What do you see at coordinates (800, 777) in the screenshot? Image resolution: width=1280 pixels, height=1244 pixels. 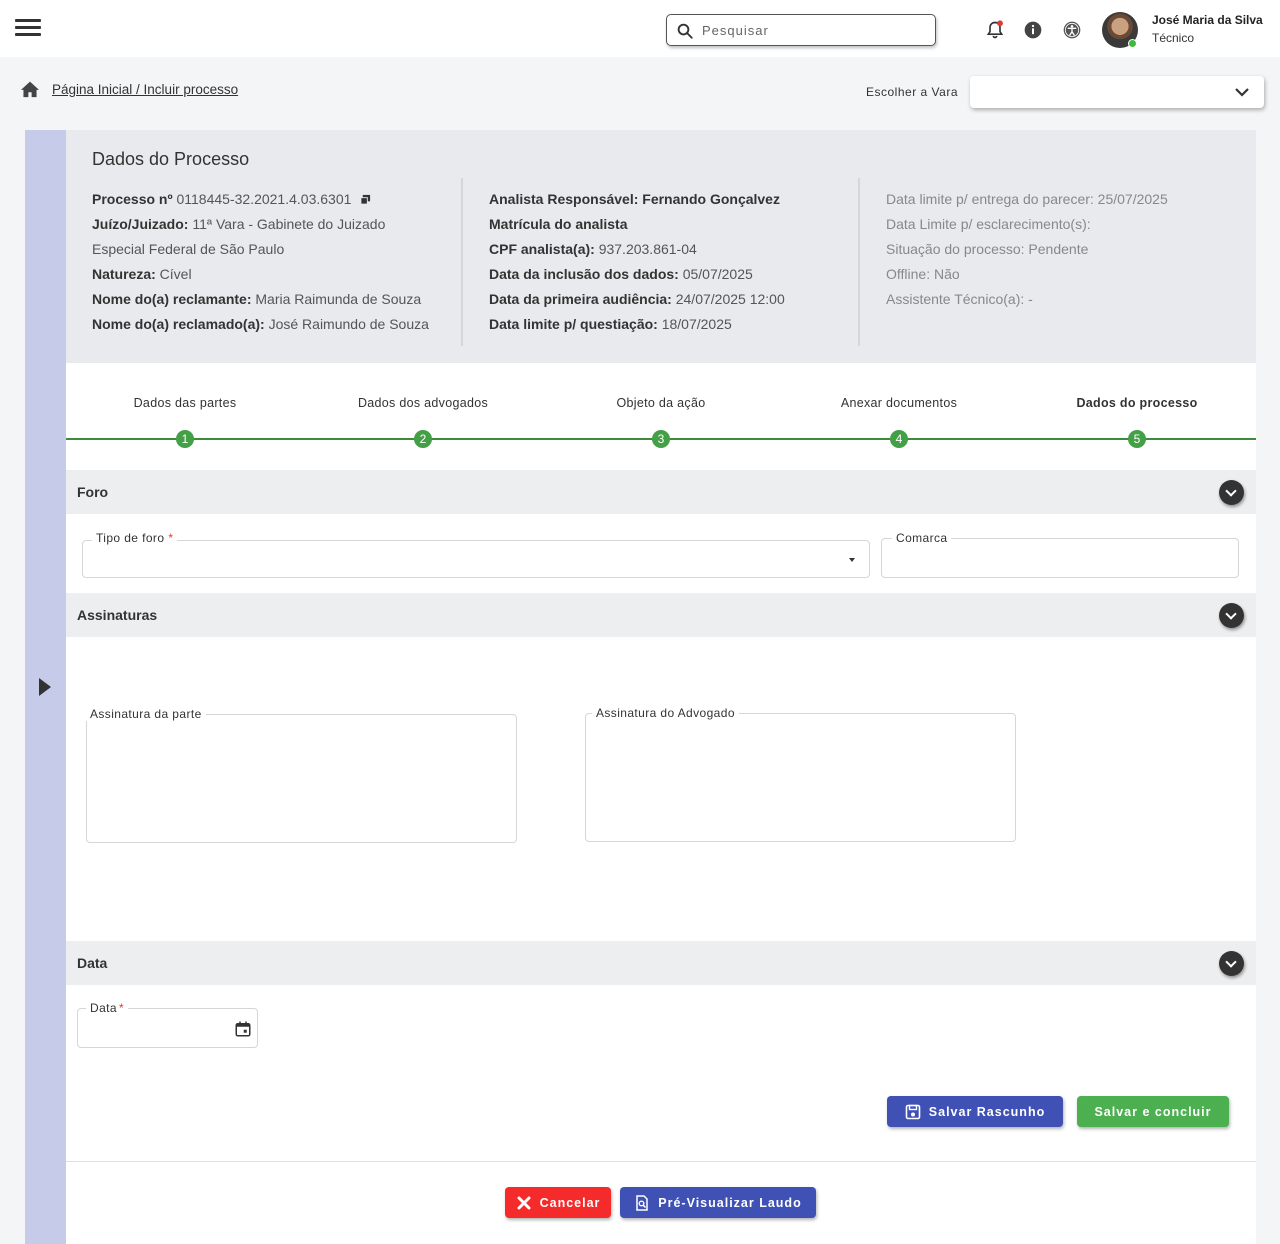 I see `assinatura-advogado-pad` at bounding box center [800, 777].